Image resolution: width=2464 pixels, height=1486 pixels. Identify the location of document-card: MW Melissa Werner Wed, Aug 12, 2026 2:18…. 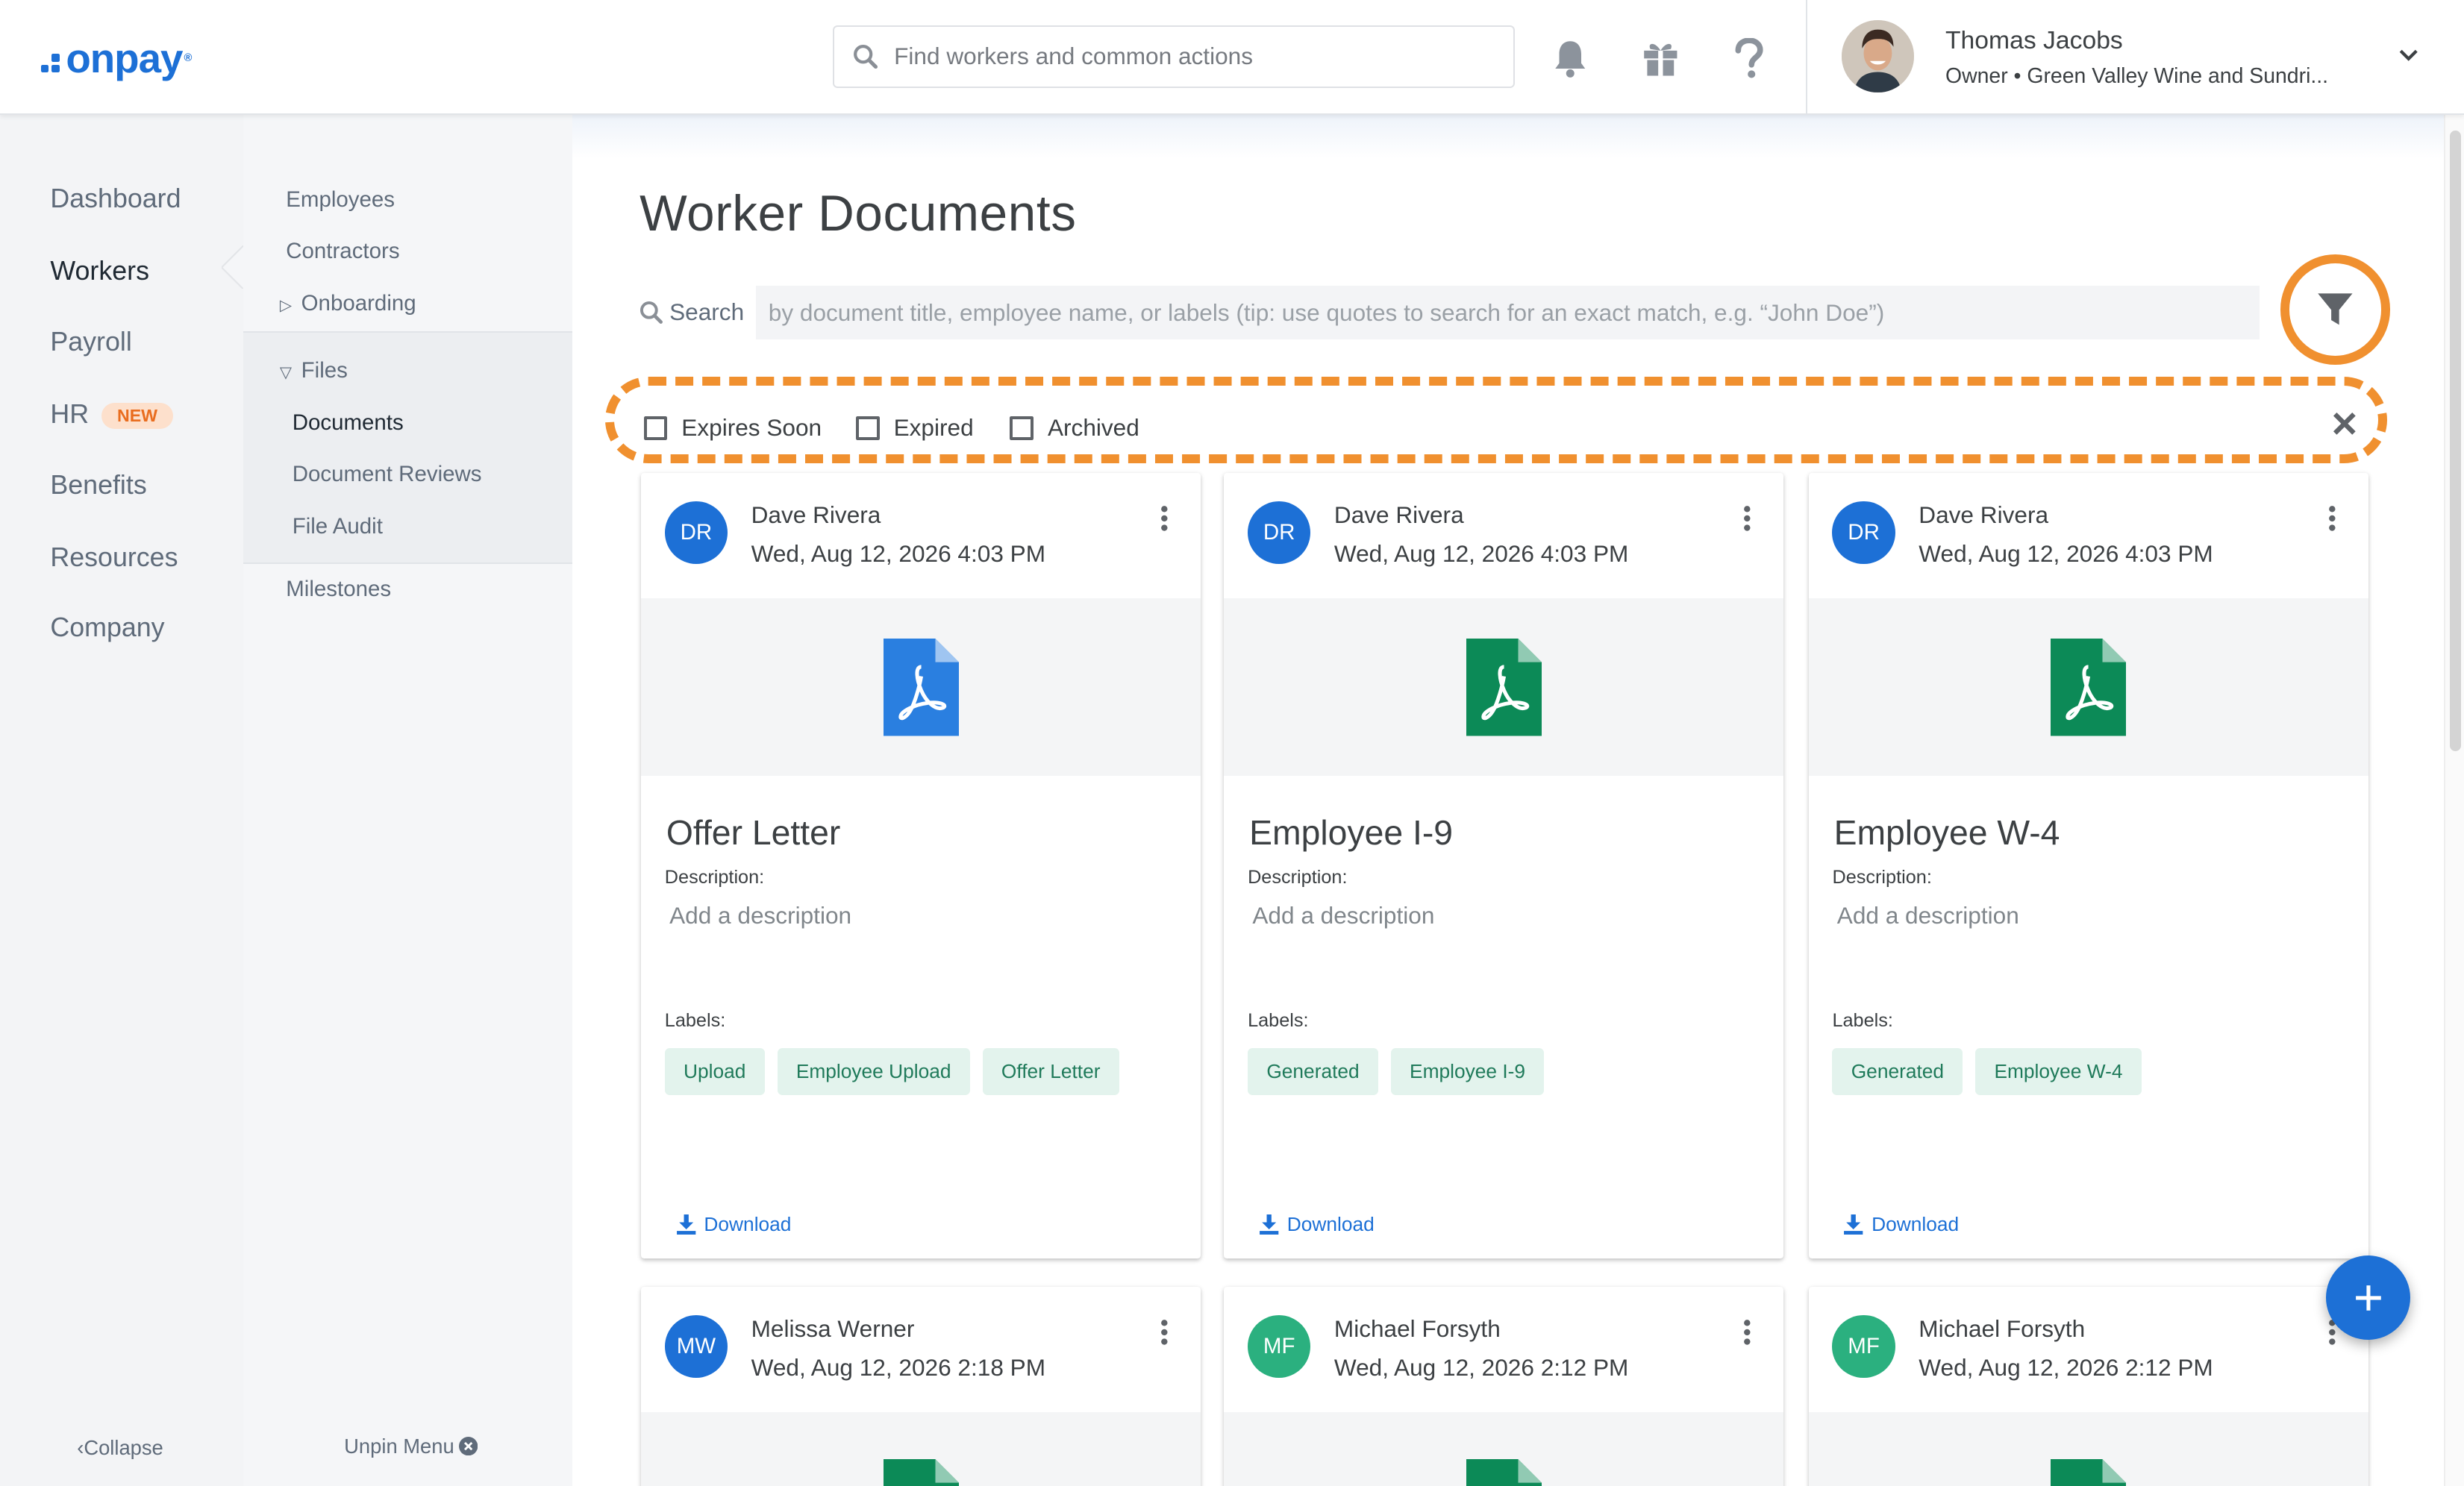
(921, 1386).